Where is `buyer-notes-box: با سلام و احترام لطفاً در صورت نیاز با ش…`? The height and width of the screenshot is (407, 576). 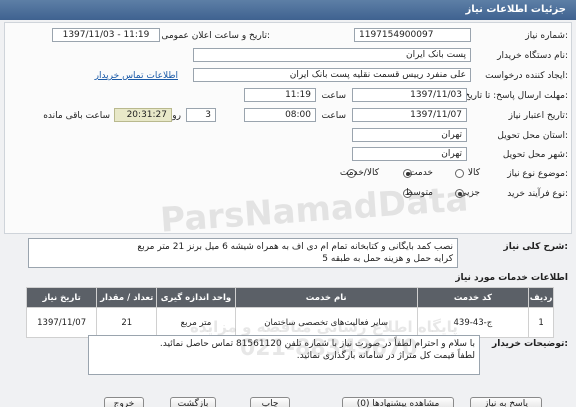 buyer-notes-box: با سلام و احترام لطفاً در صورت نیاز با ش… is located at coordinates (284, 355).